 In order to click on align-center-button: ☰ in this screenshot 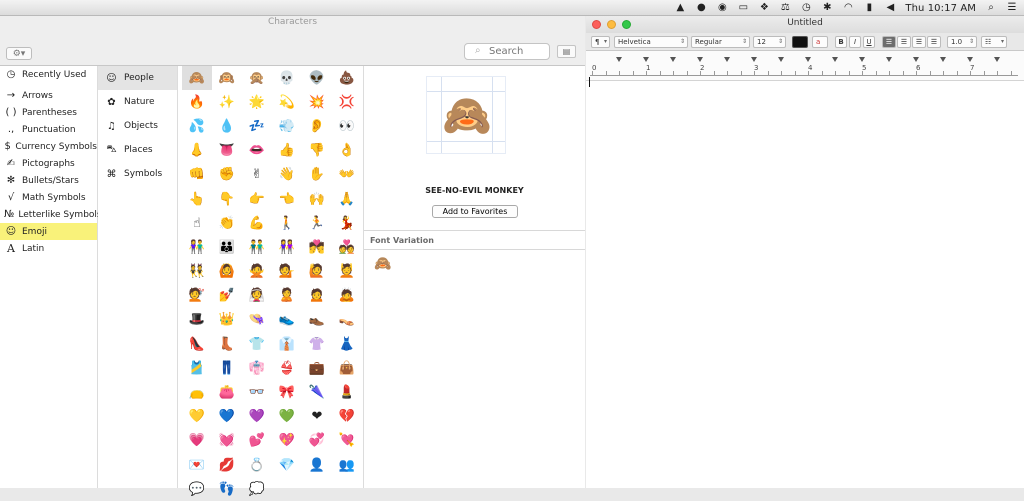, I will do `click(904, 42)`.